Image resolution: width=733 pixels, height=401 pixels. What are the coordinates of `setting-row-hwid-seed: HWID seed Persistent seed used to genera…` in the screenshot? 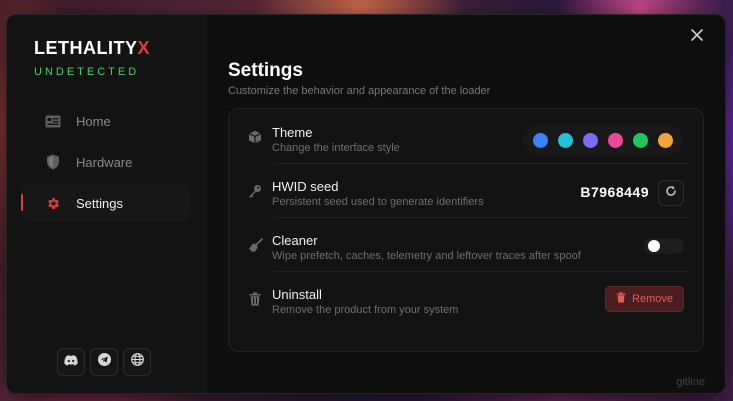 It's located at (466, 190).